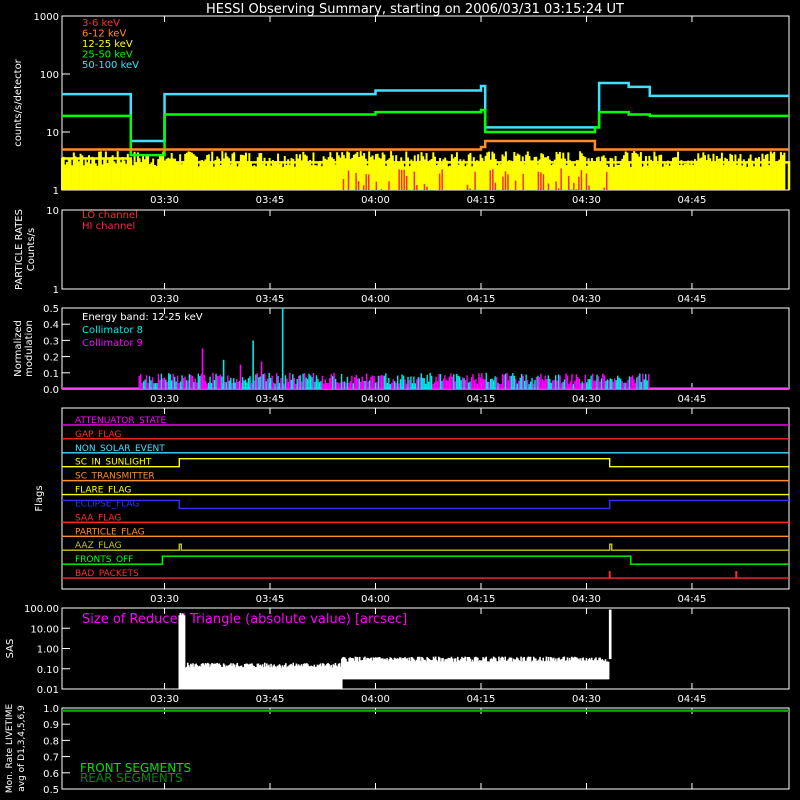  Describe the element at coordinates (51, 758) in the screenshot. I see `livetime-ytick-label: 0.7` at that location.